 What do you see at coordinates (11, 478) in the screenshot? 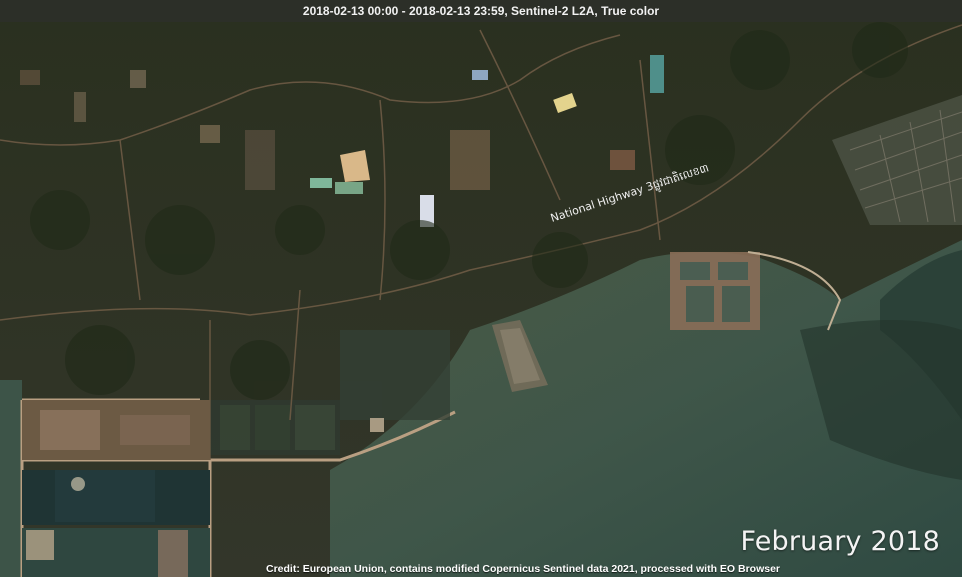
I see `river-channel-left` at bounding box center [11, 478].